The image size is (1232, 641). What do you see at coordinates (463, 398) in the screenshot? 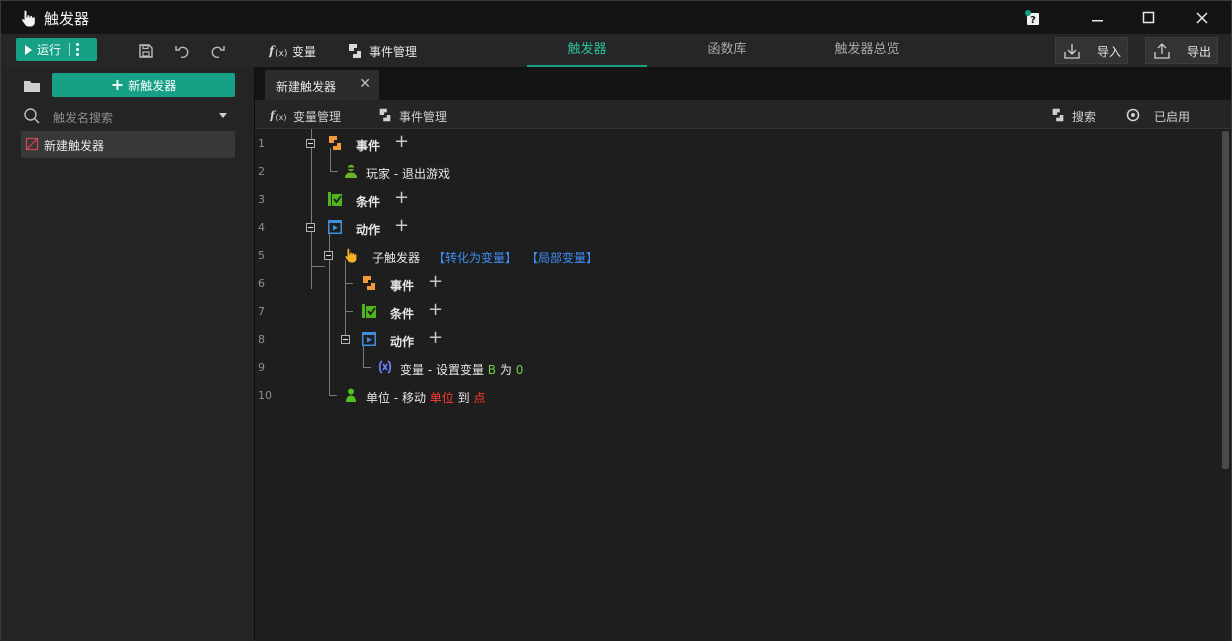
I see `unit-move-mid: 到` at bounding box center [463, 398].